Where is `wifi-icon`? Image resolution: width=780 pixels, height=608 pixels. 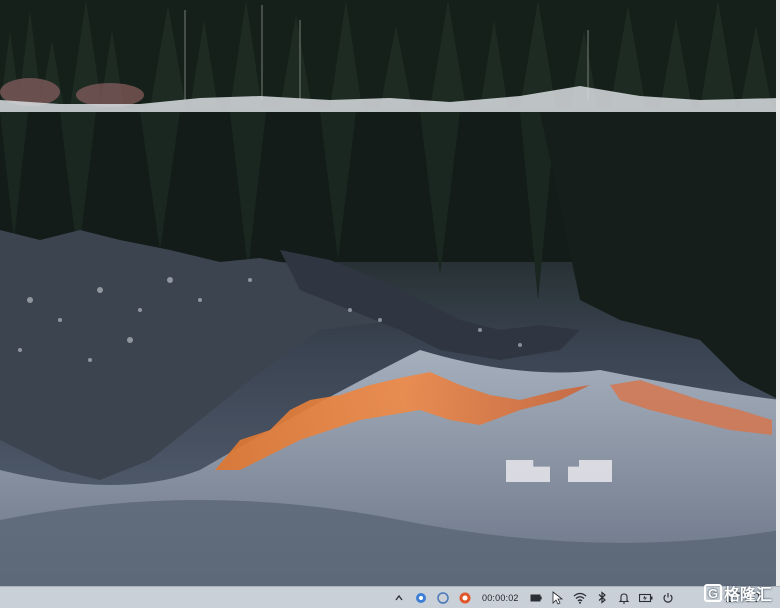
wifi-icon is located at coordinates (580, 598).